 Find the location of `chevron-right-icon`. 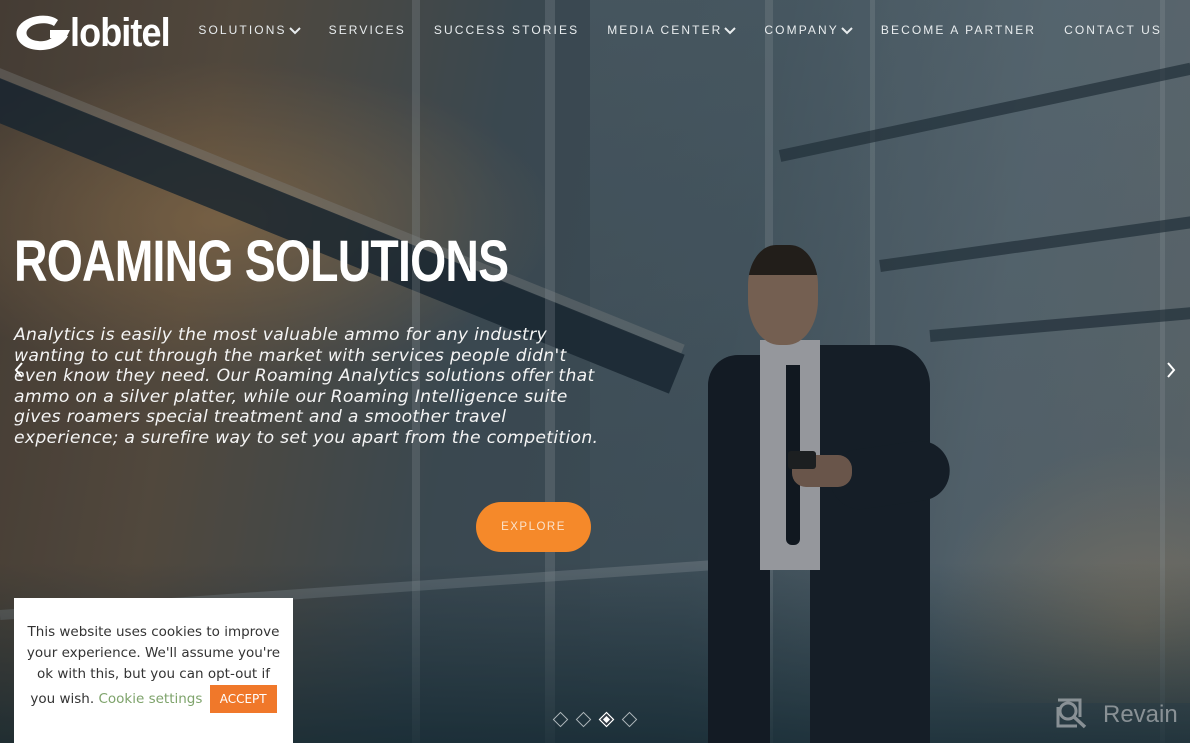

chevron-right-icon is located at coordinates (1171, 373).